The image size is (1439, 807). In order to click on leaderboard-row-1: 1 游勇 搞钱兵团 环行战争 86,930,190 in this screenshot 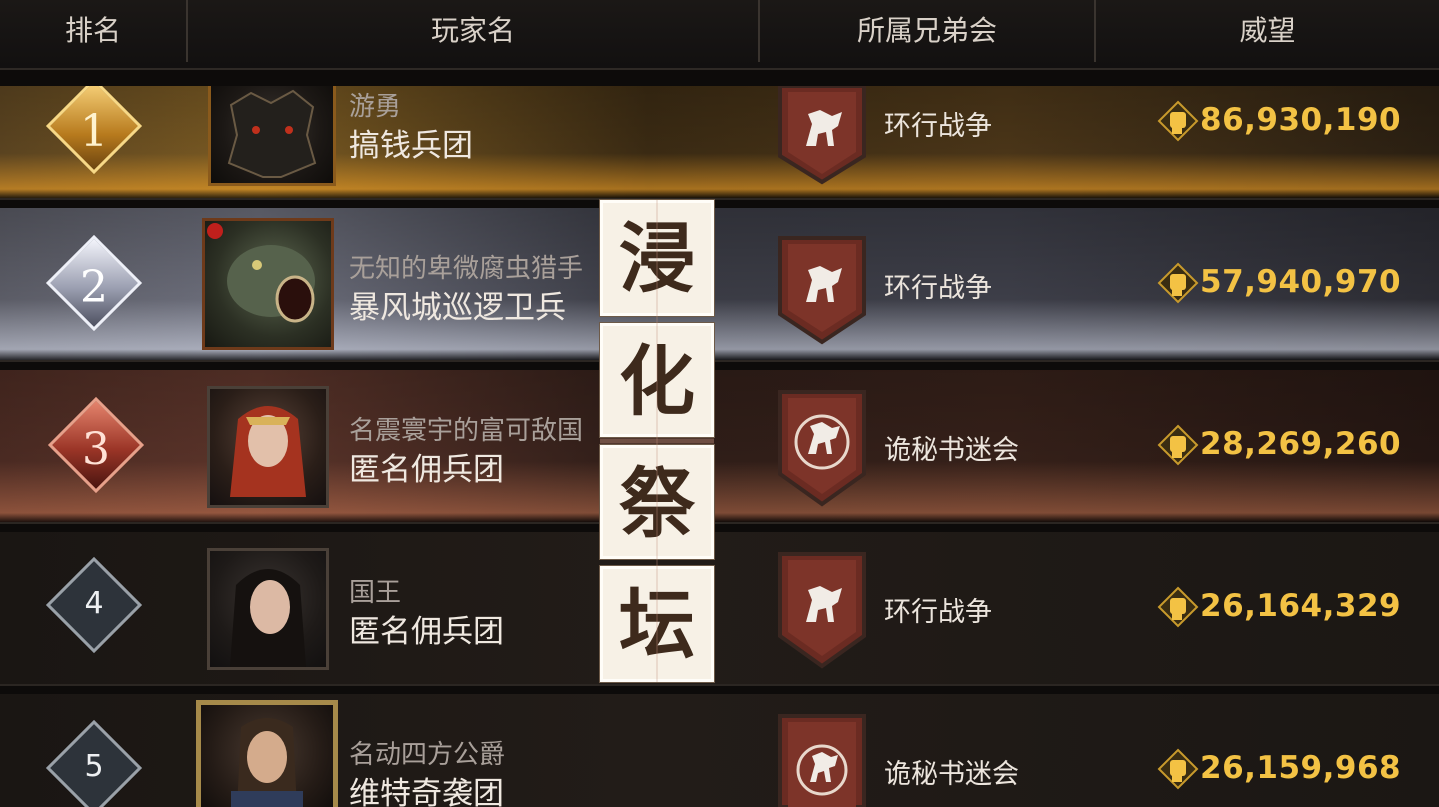, I will do `click(719, 142)`.